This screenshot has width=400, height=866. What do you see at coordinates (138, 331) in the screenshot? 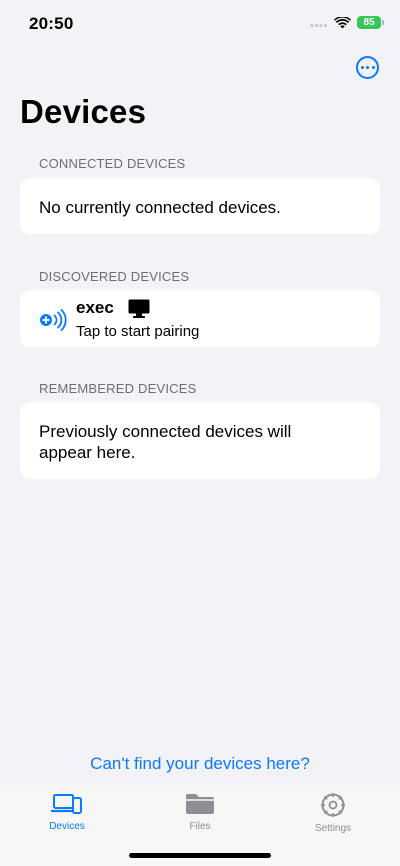
I see `device-subtitle: Tap to start pairing` at bounding box center [138, 331].